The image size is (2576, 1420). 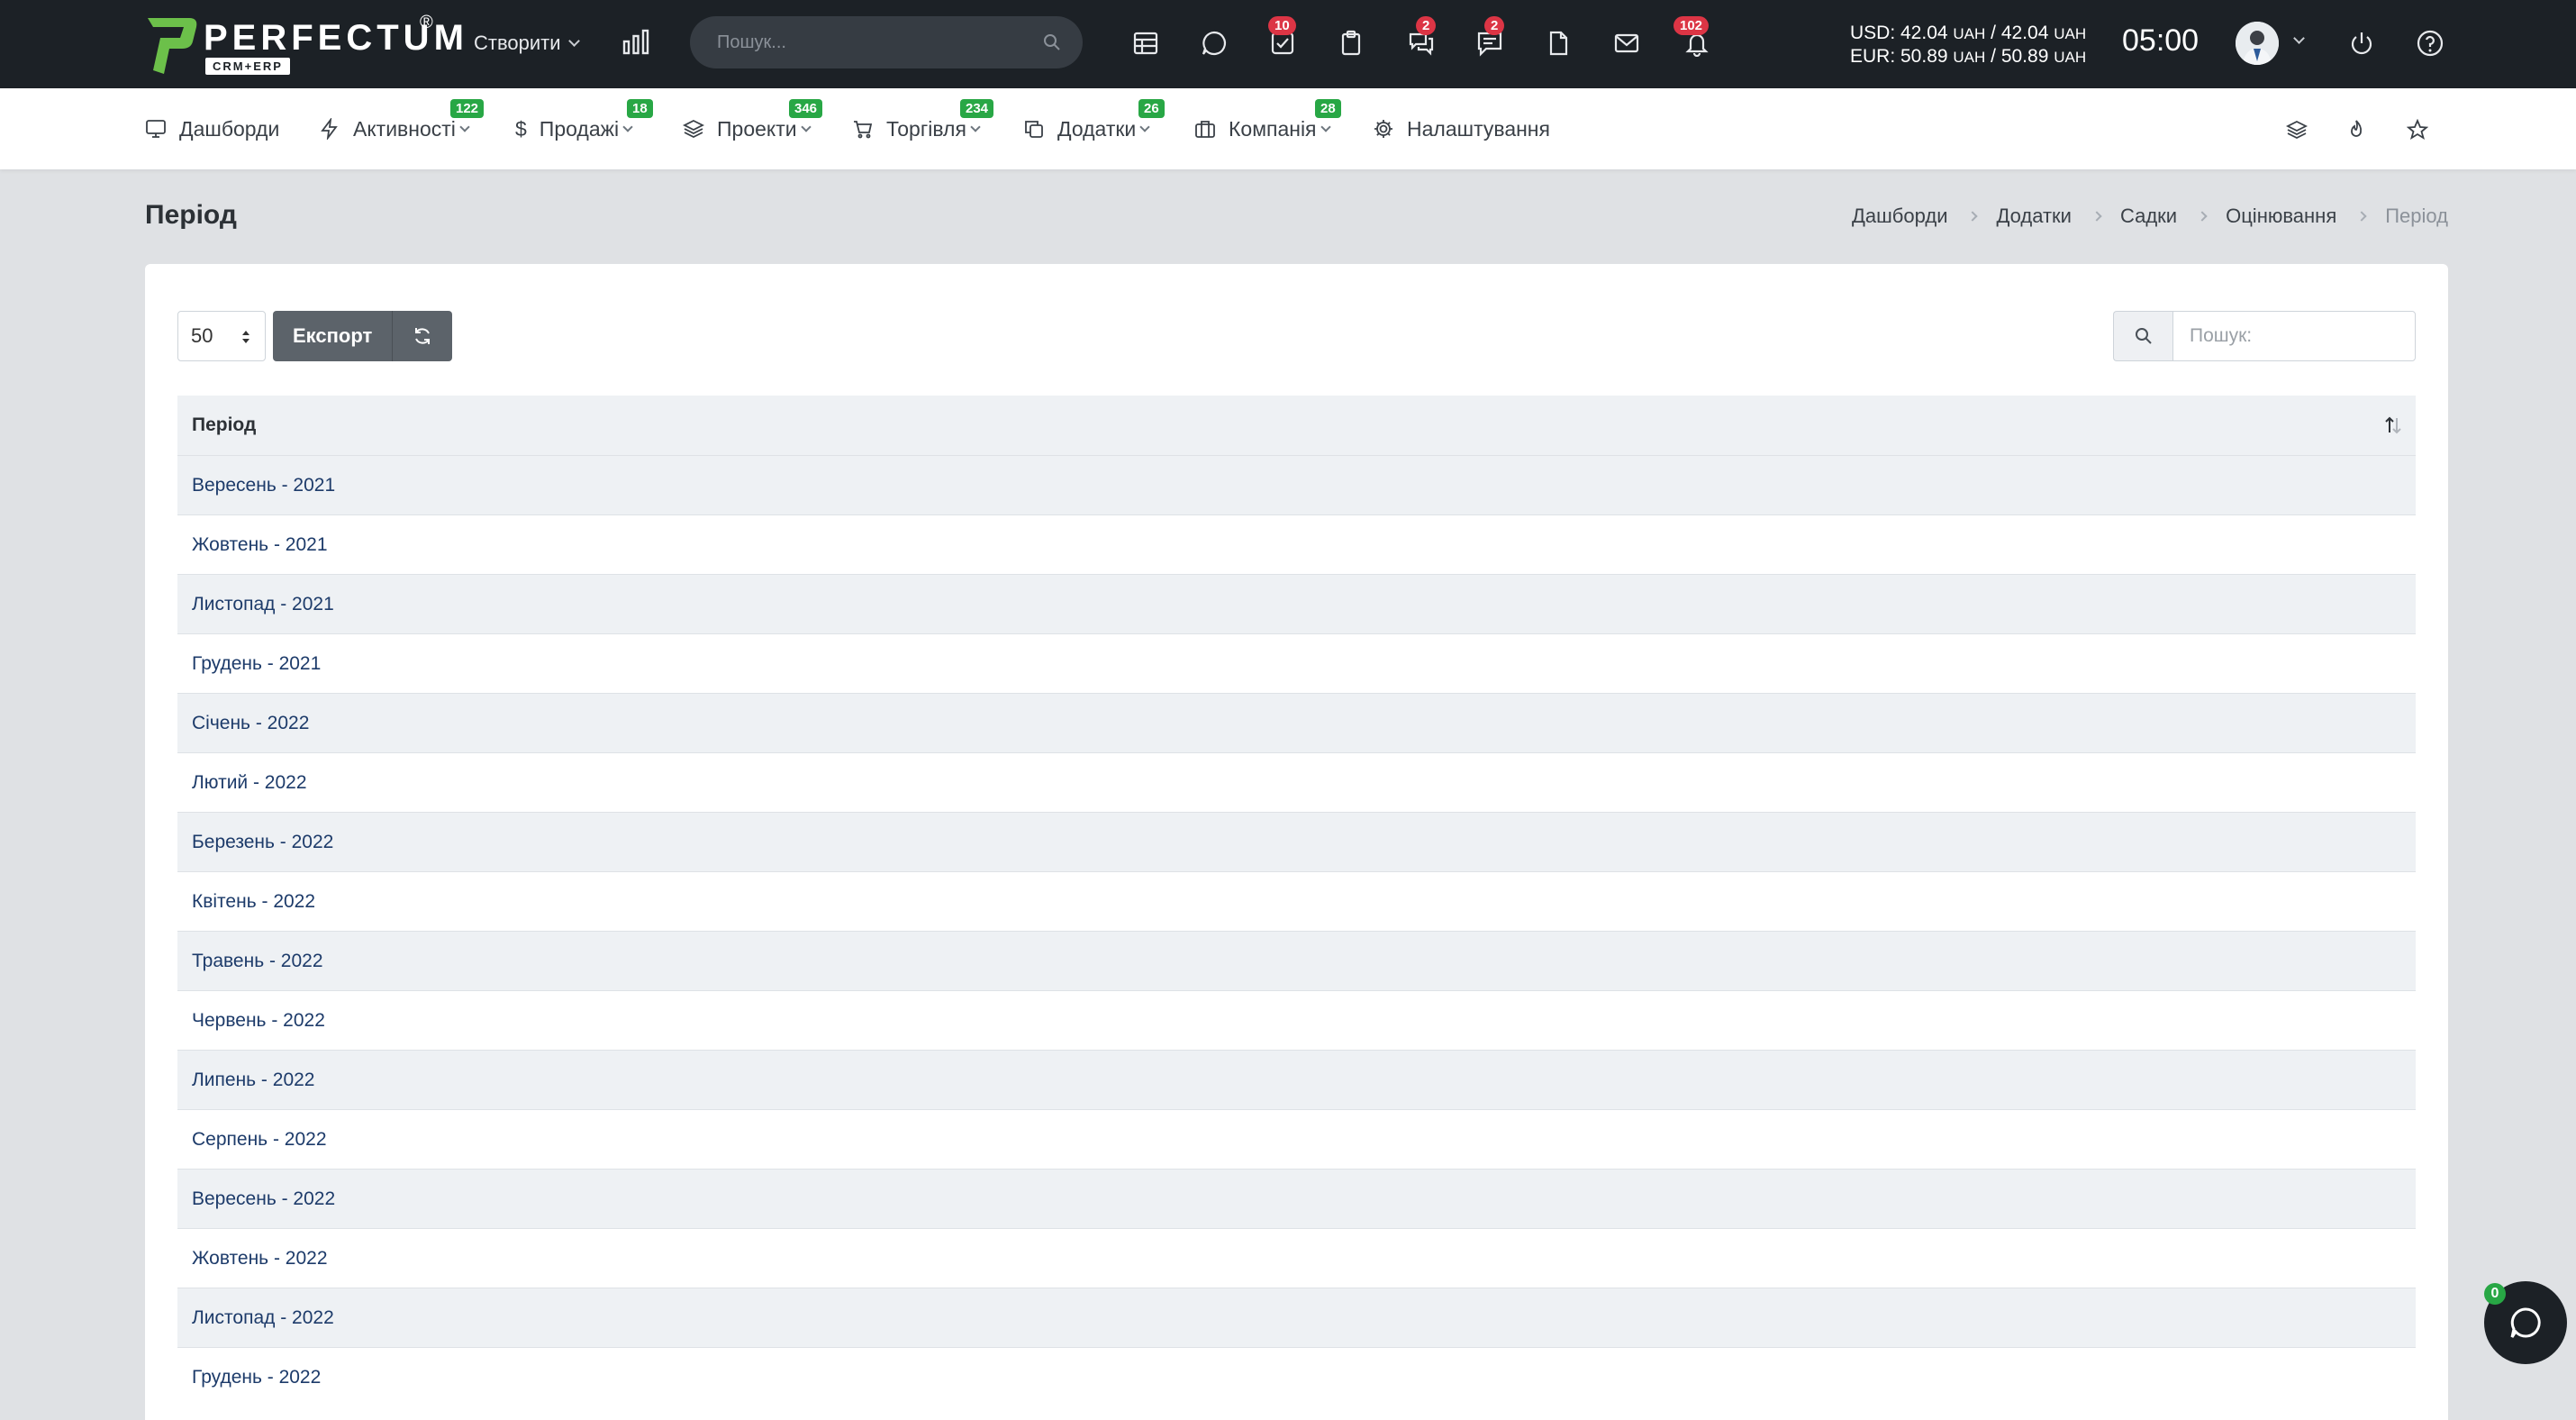 I want to click on clock: 05:00, so click(x=2161, y=41).